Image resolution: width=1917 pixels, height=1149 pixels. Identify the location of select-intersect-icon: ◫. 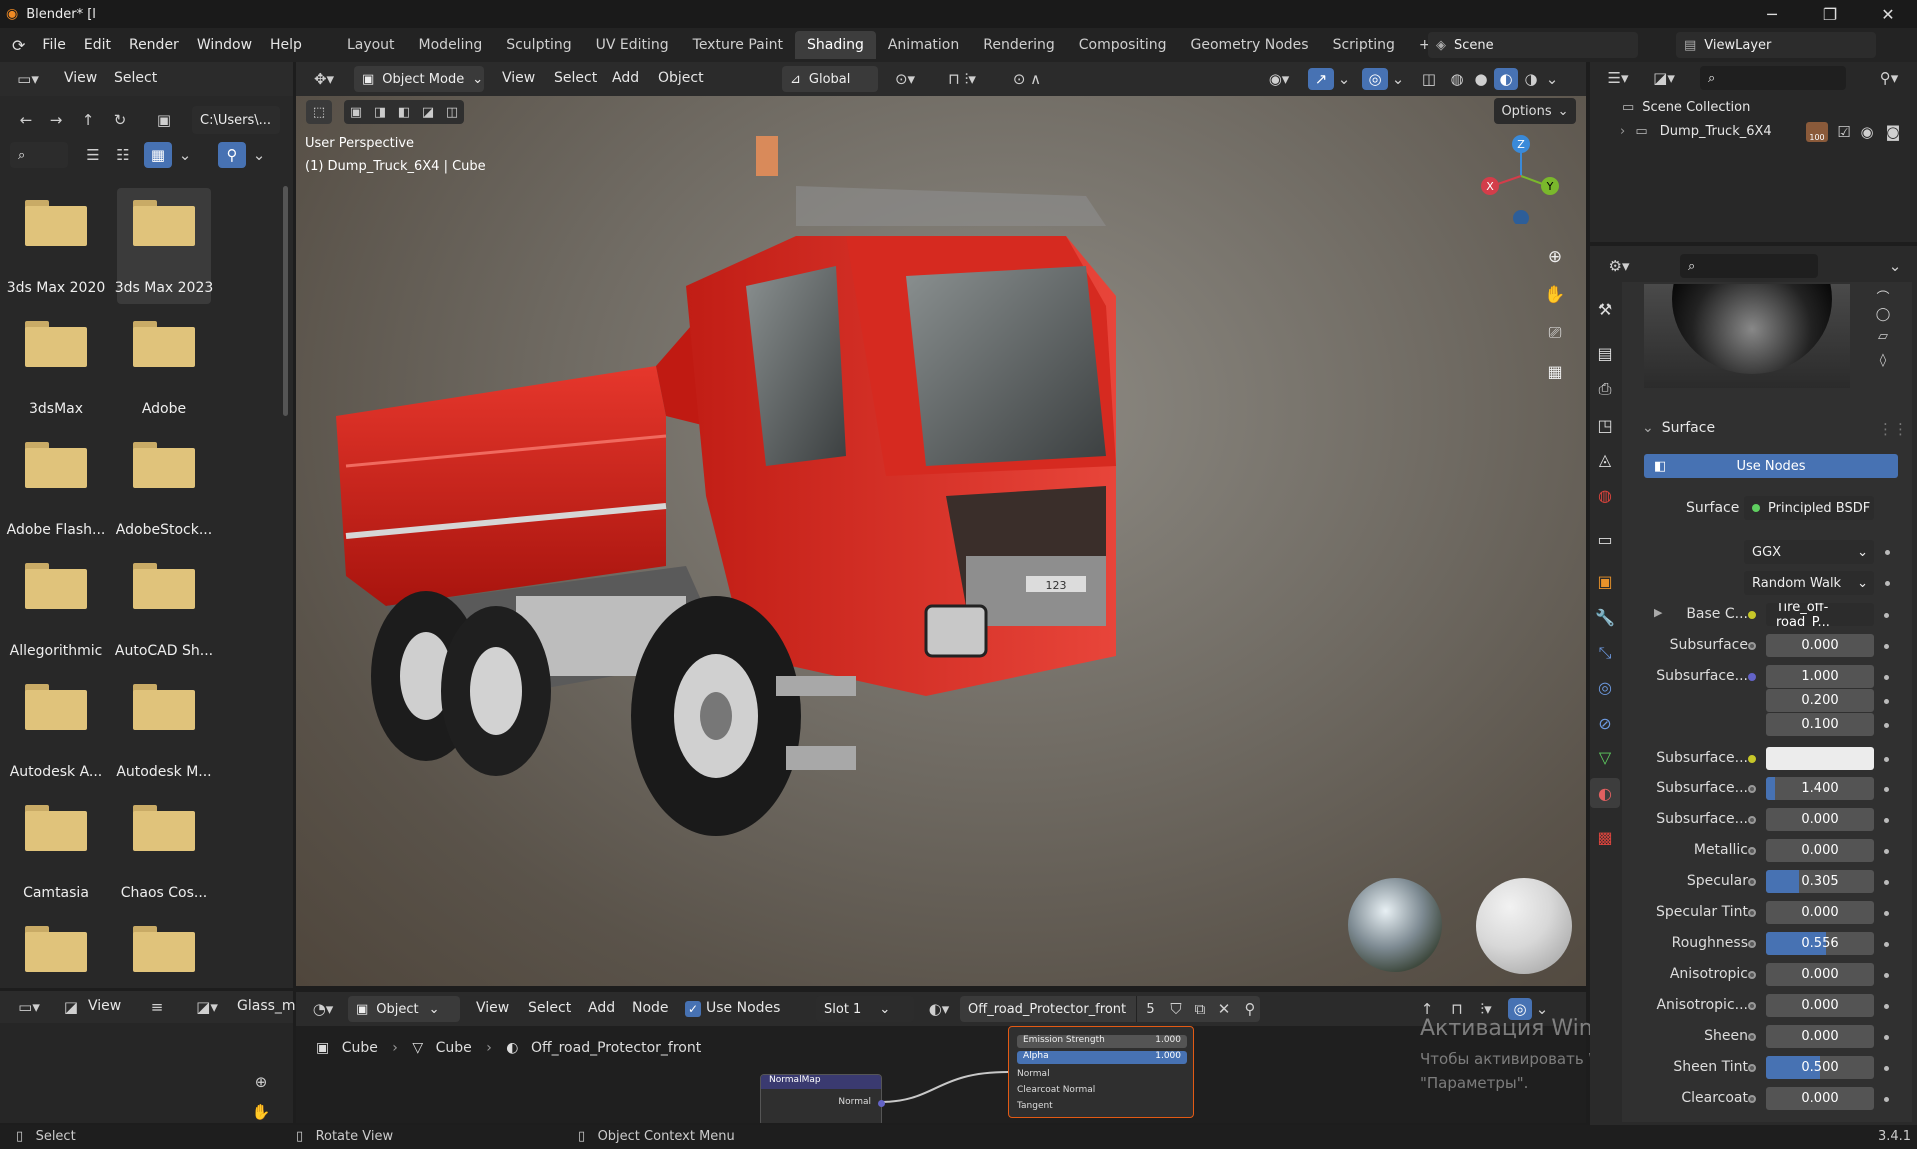
(452, 112).